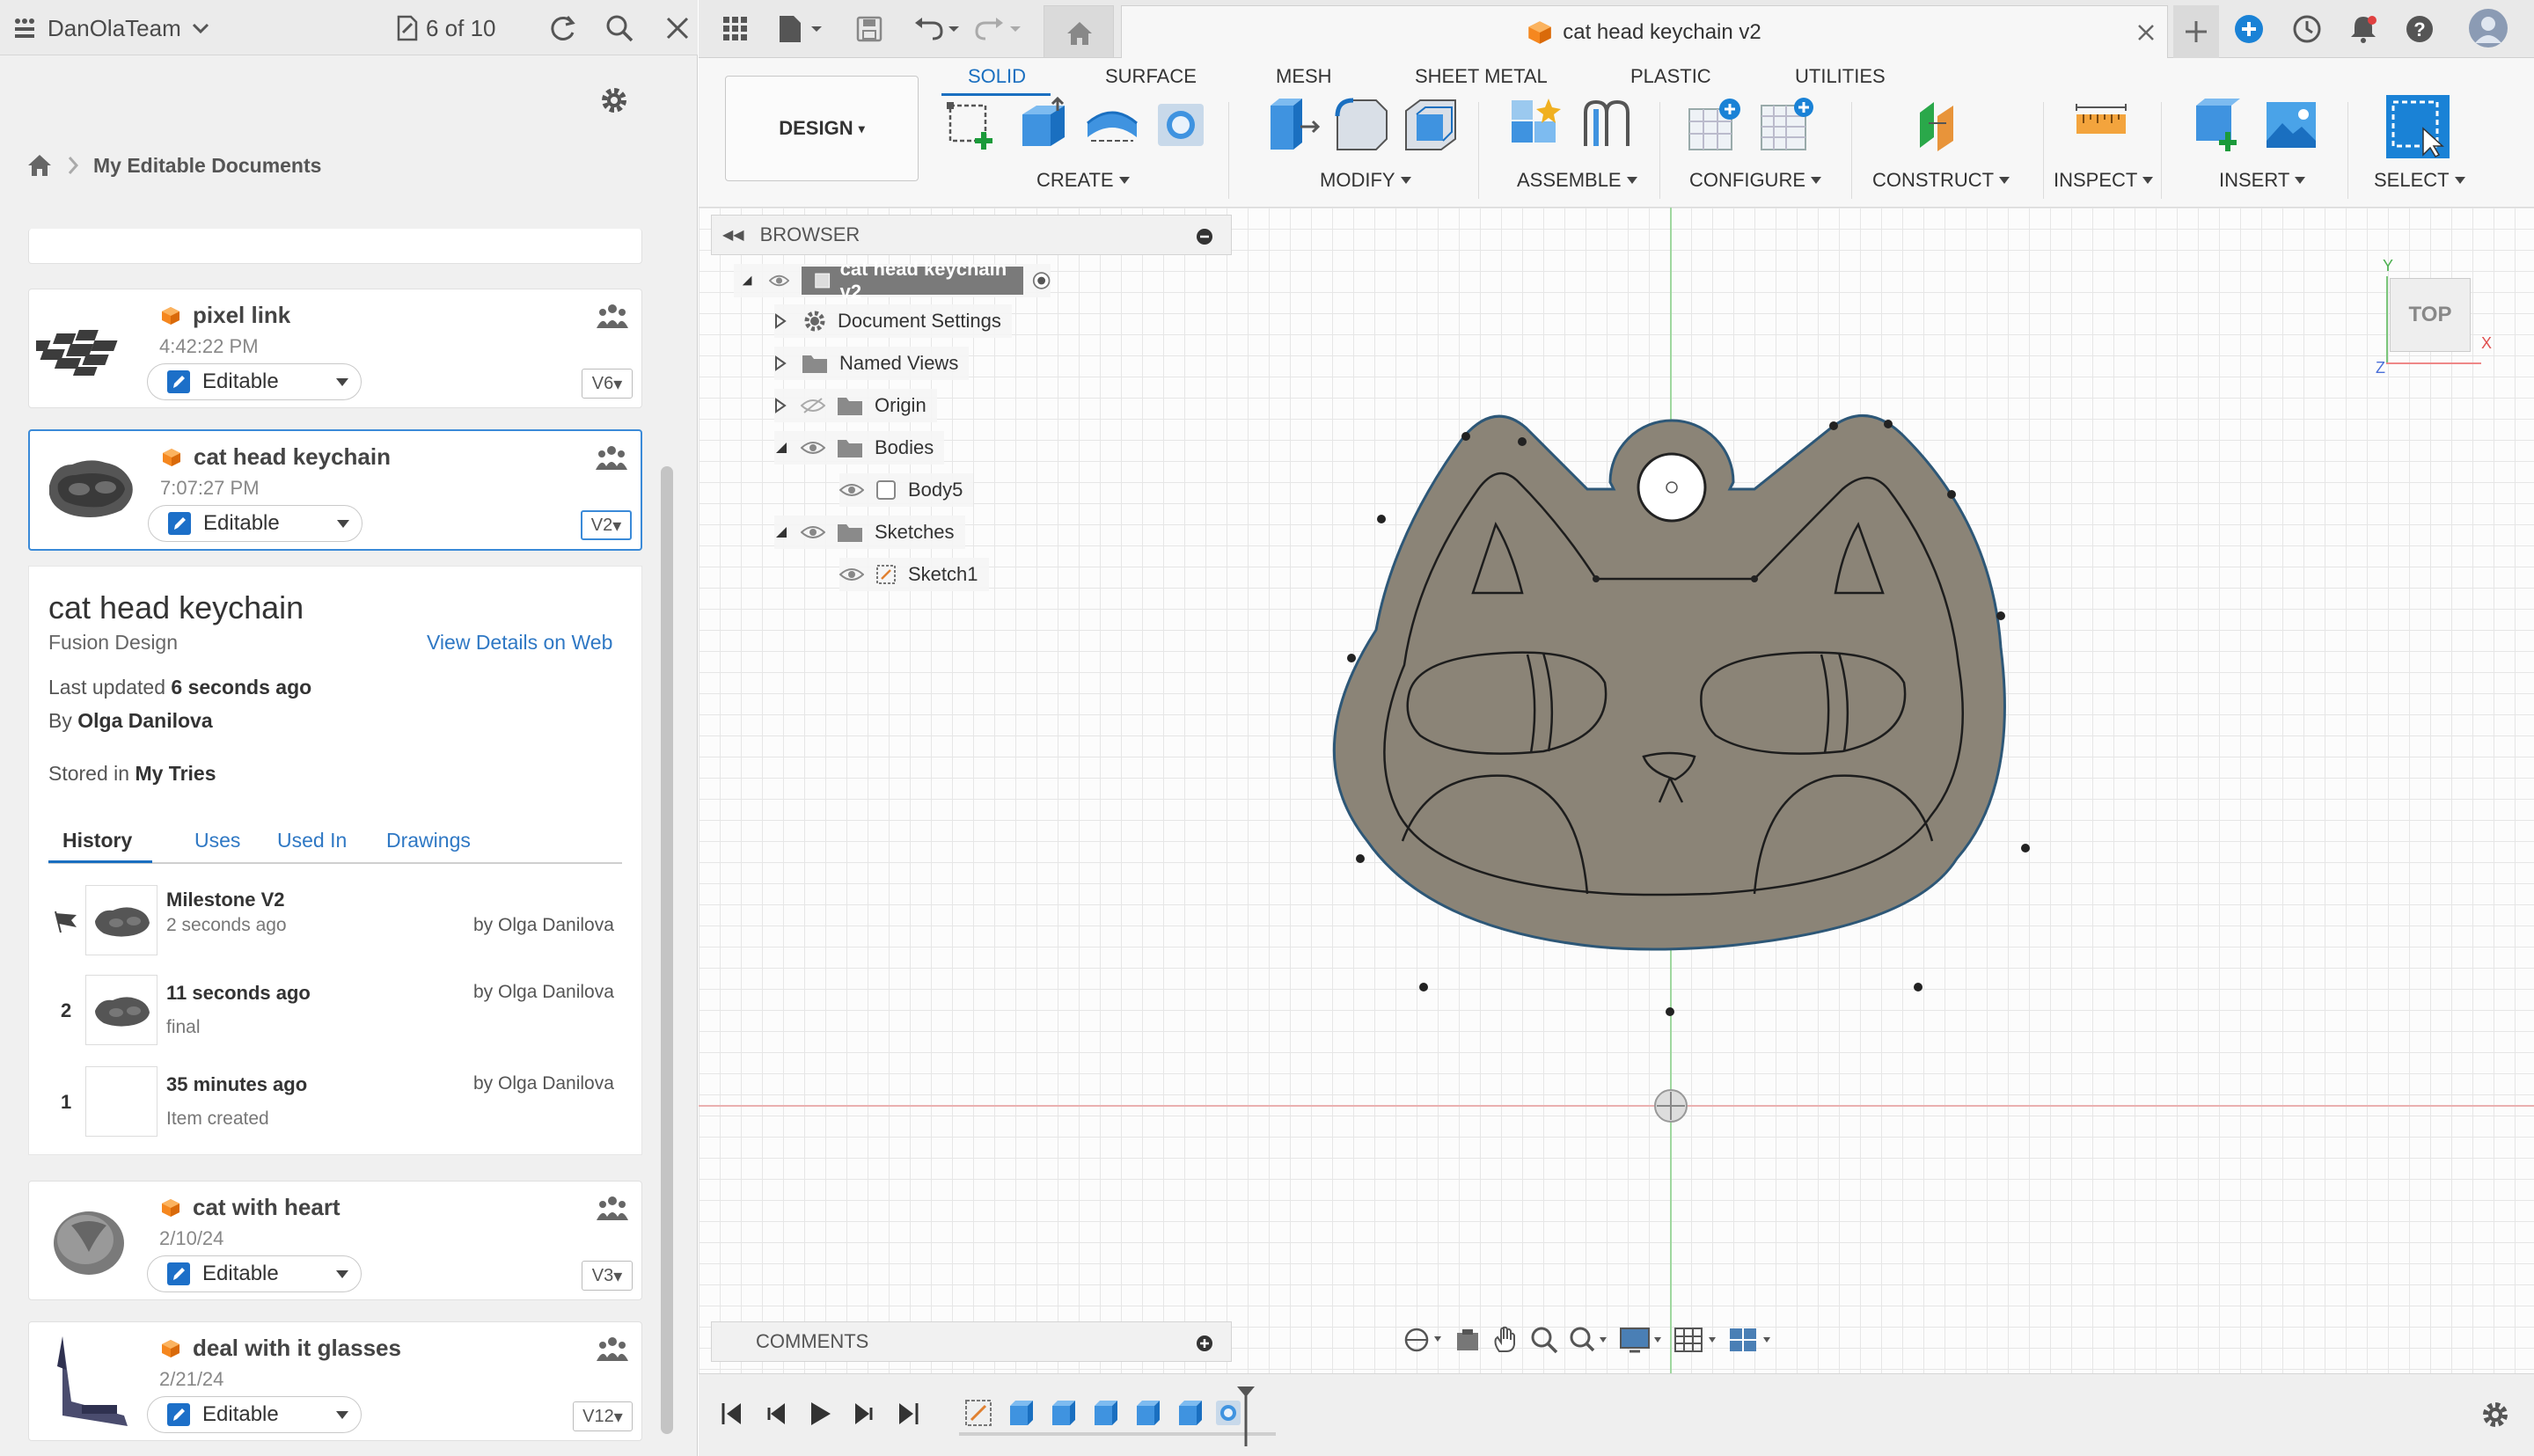 The image size is (2534, 1456). Describe the element at coordinates (973, 125) in the screenshot. I see `create-sketch-icon` at that location.